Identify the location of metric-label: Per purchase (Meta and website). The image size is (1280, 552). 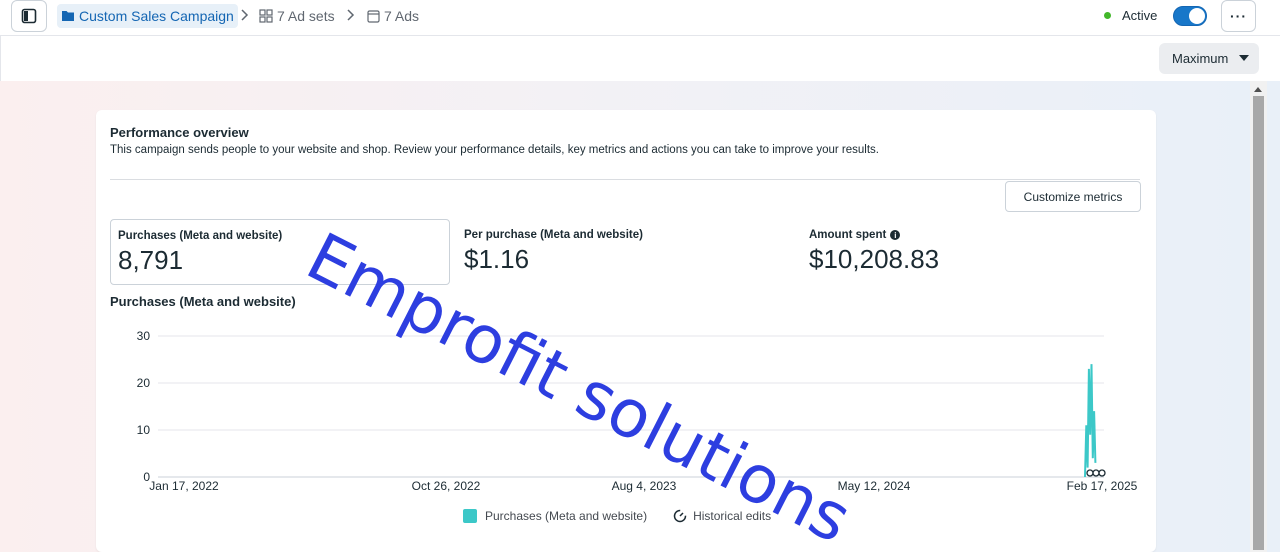
(553, 235).